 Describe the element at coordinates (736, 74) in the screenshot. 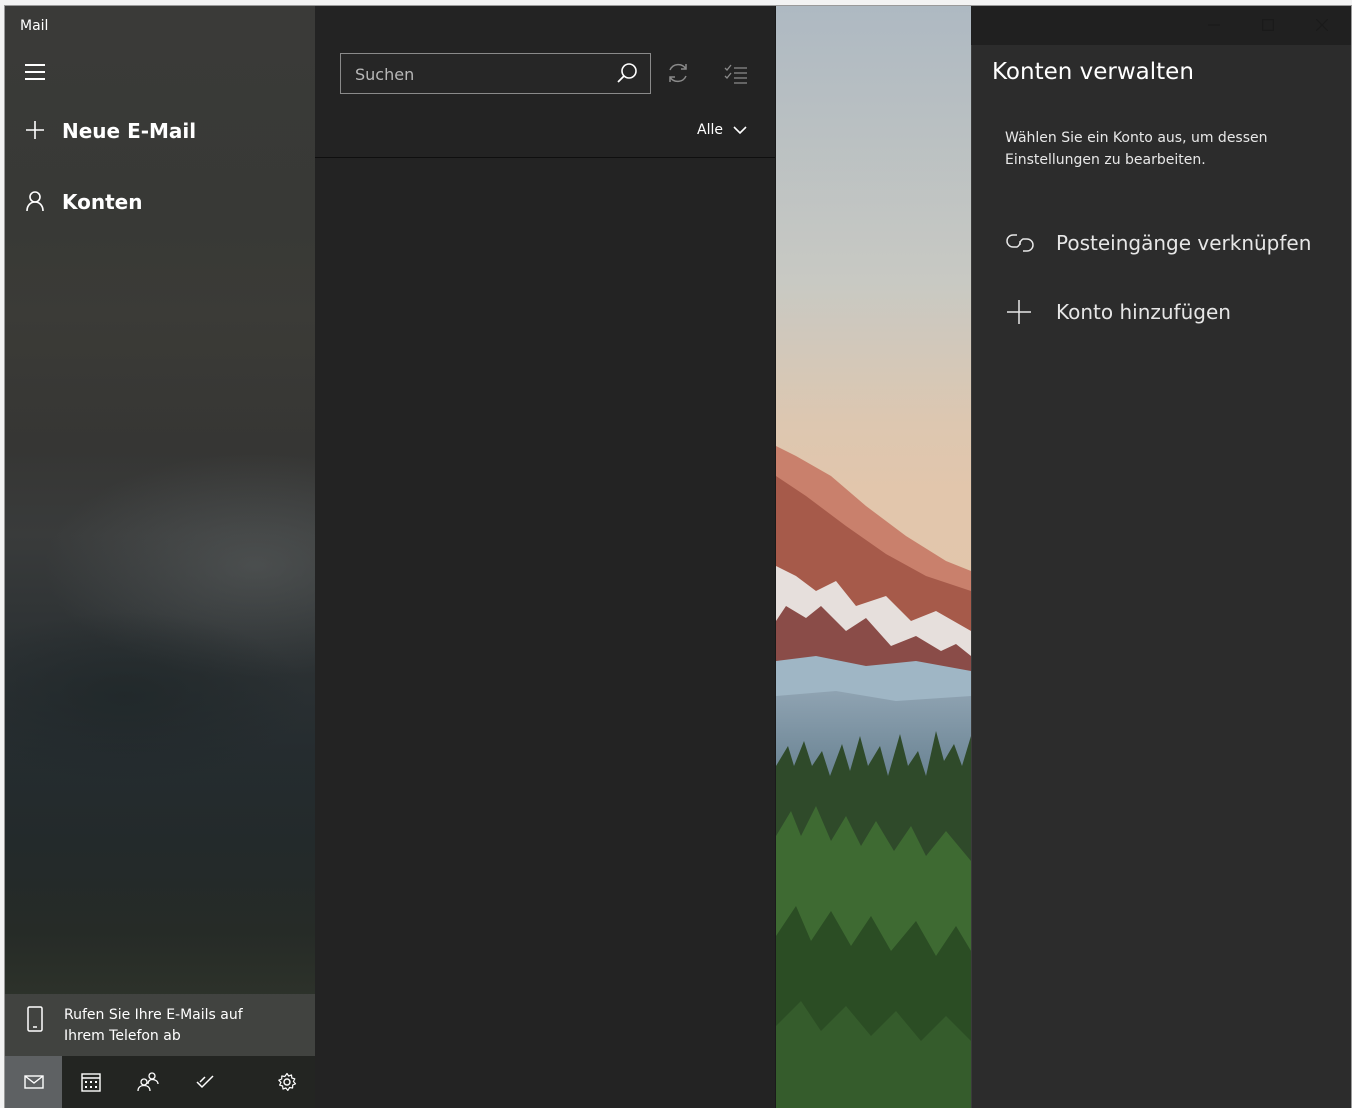

I see `selection-mode-icon` at that location.